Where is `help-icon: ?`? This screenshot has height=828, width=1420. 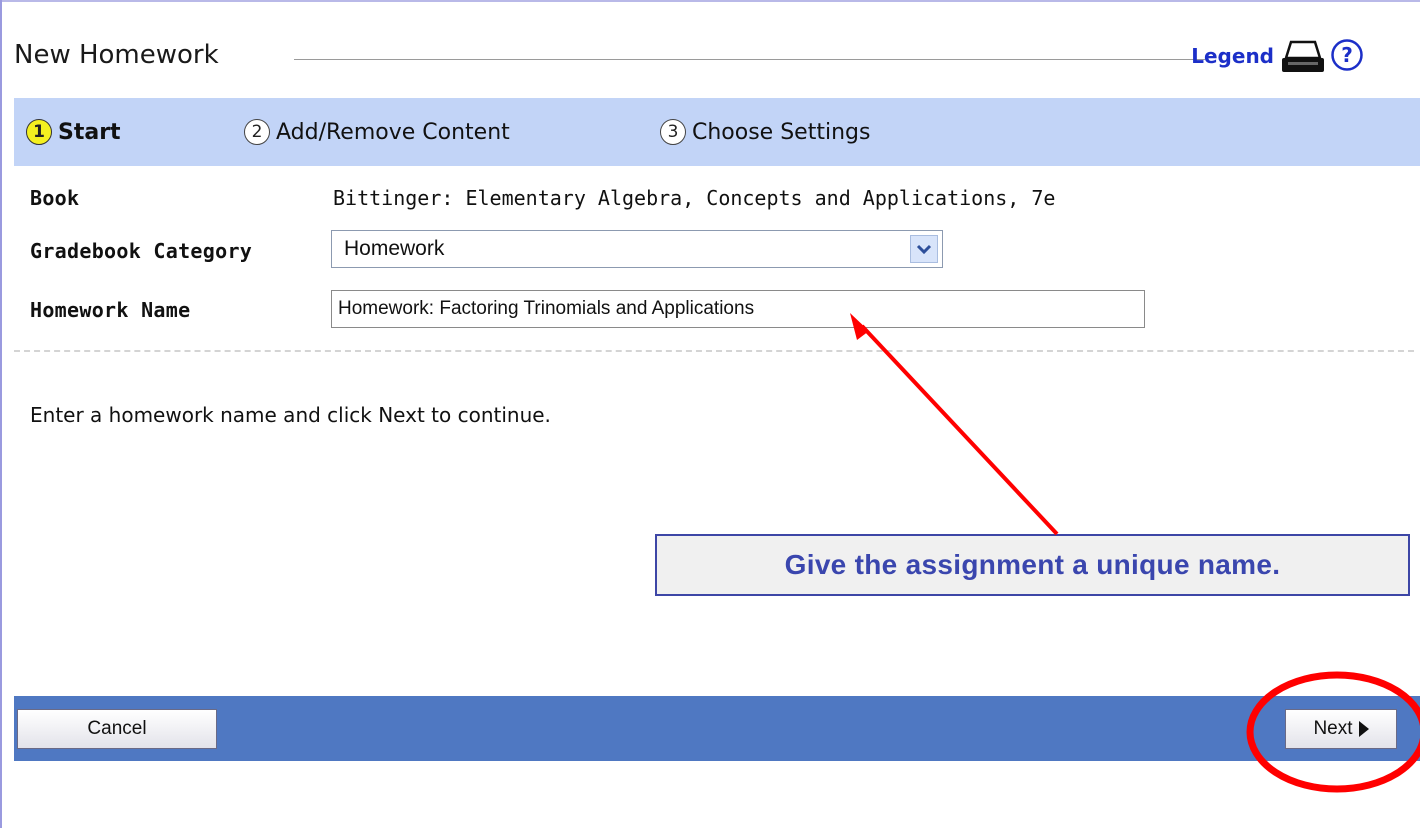 help-icon: ? is located at coordinates (1347, 55).